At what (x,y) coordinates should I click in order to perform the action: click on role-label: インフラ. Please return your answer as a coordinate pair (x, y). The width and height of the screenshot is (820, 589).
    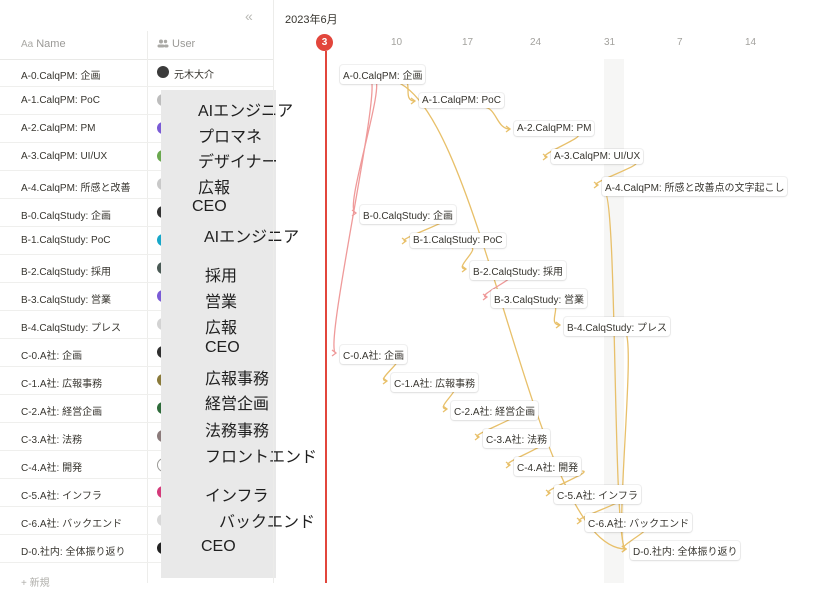
    Looking at the image, I should click on (237, 496).